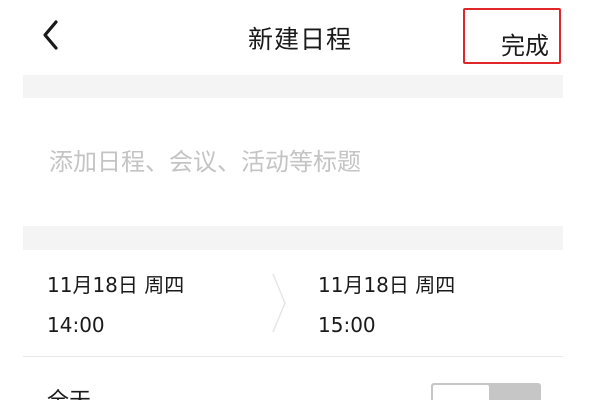 The width and height of the screenshot is (600, 400). What do you see at coordinates (347, 325) in the screenshot?
I see `end-time: 15:00` at bounding box center [347, 325].